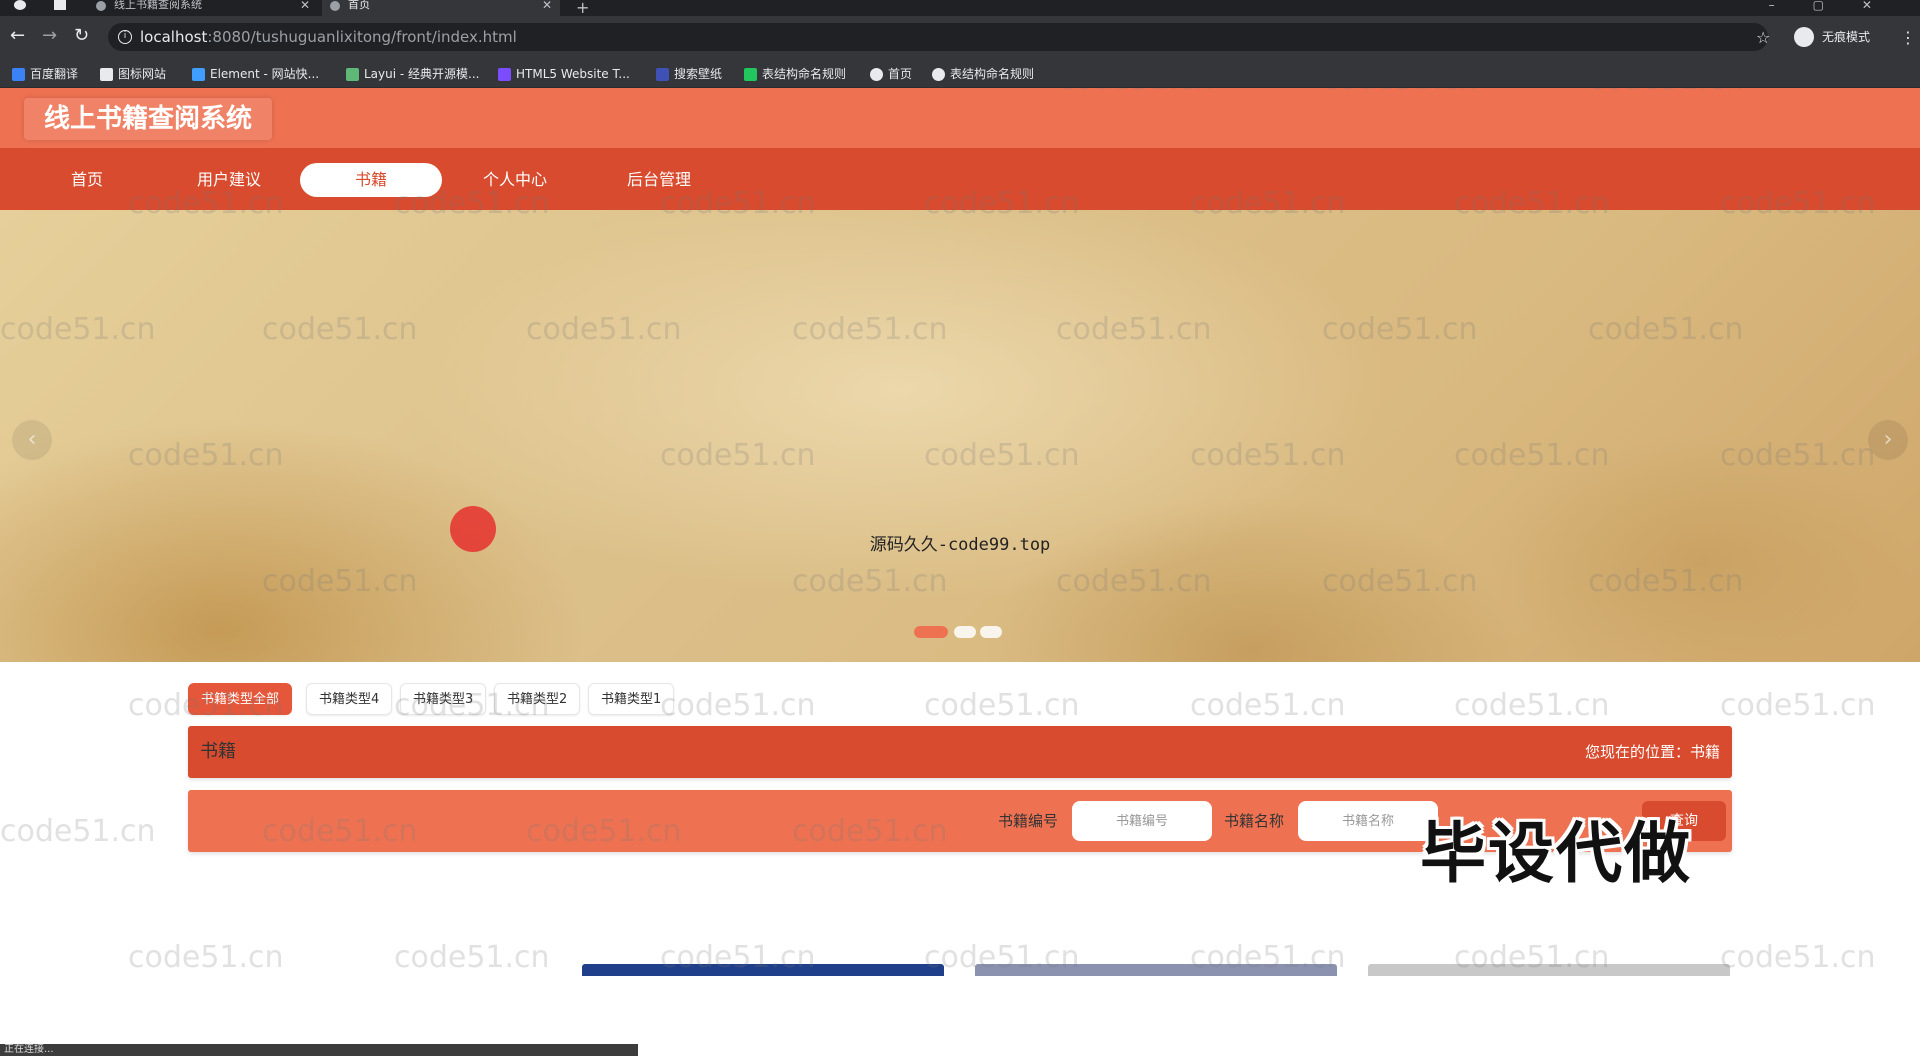 This screenshot has height=1056, width=1920. Describe the element at coordinates (229, 180) in the screenshot. I see `nav-item-suggestions: 用户建议` at that location.